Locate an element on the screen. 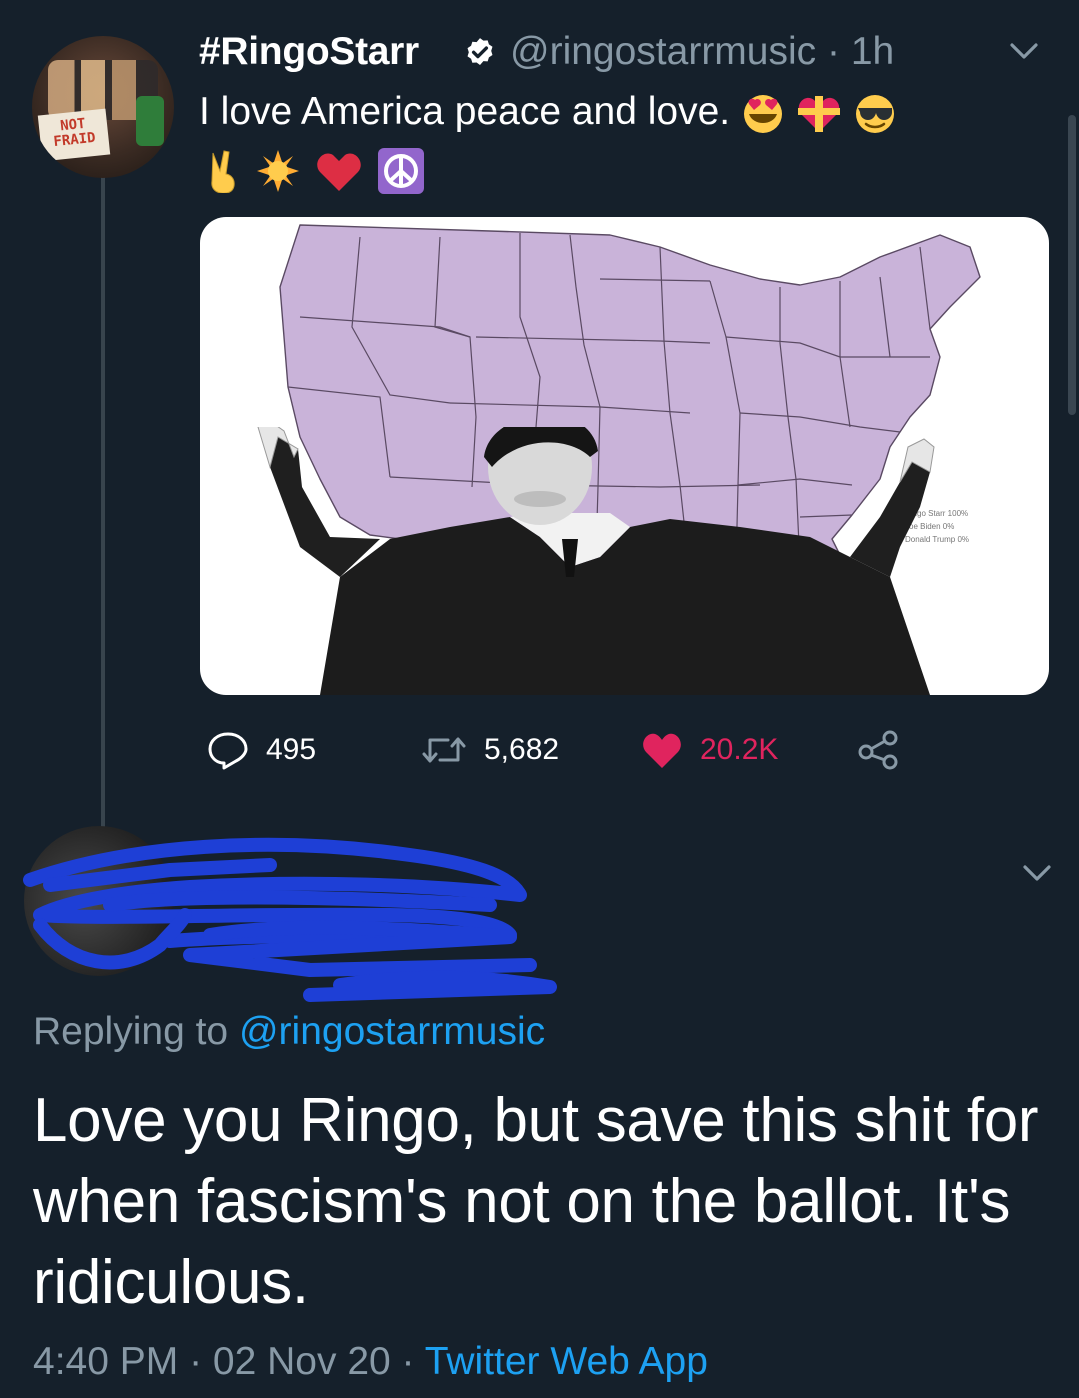  tweet-text: I love America peace and love. is located at coordinates (619, 112).